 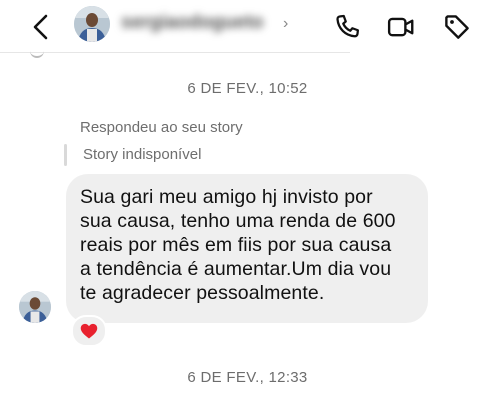 I want to click on chat-header: sergiaodogueto ›, so click(x=247, y=29).